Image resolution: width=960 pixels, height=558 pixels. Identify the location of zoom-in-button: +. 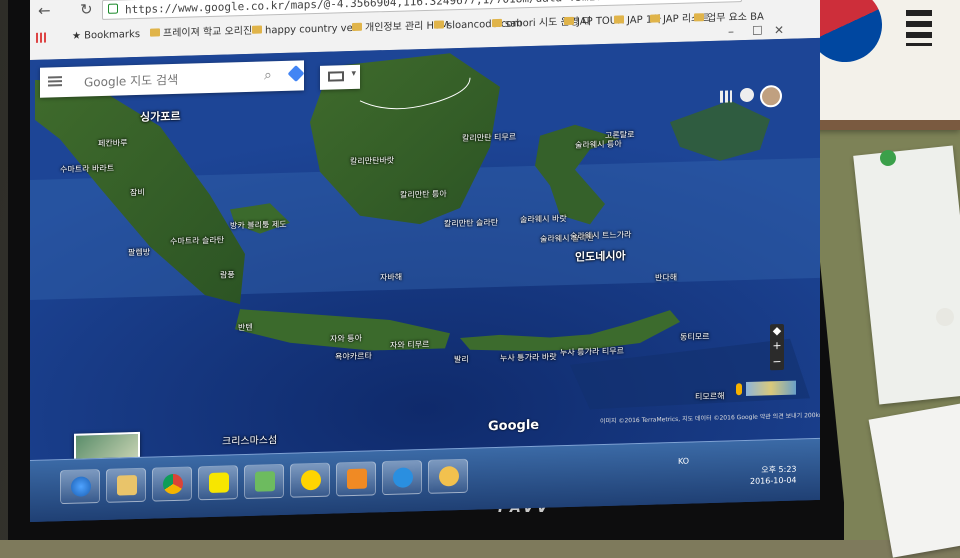
(777, 346).